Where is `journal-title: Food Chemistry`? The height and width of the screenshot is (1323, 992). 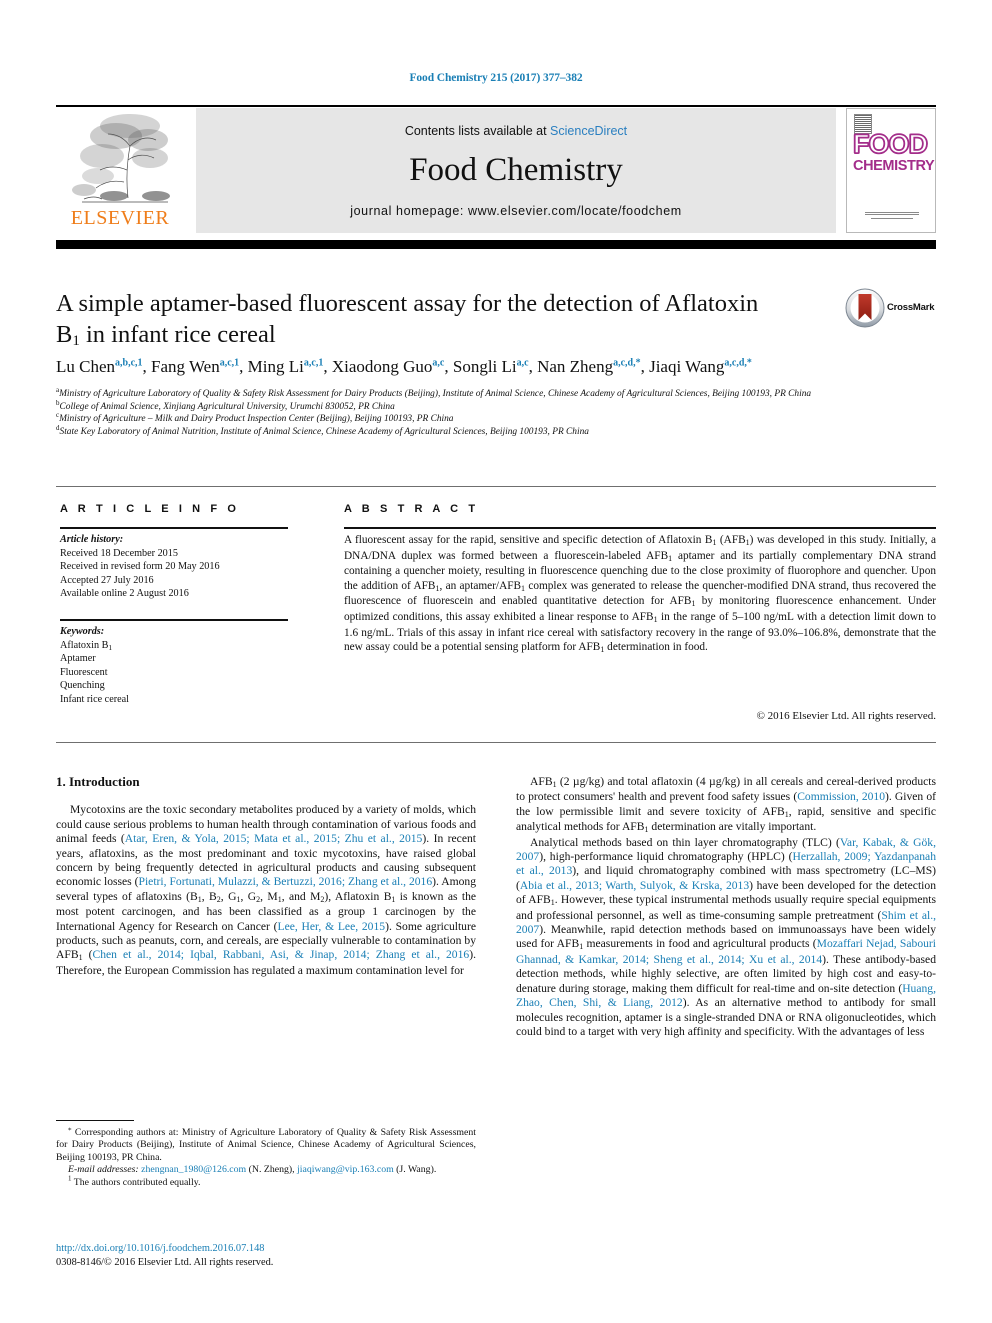
journal-title: Food Chemistry is located at coordinates (516, 170).